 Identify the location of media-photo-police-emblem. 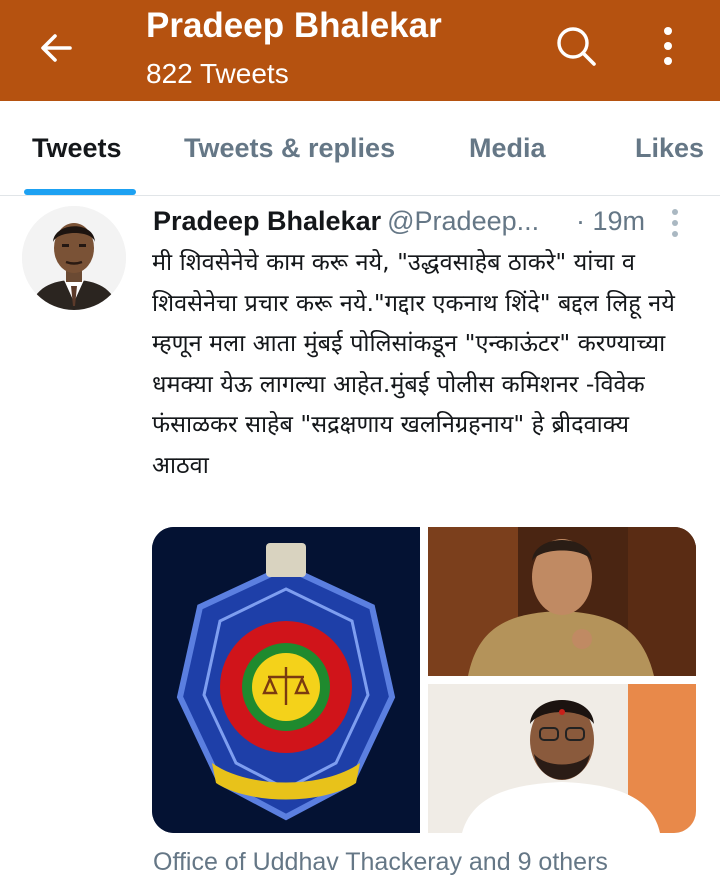
(286, 680).